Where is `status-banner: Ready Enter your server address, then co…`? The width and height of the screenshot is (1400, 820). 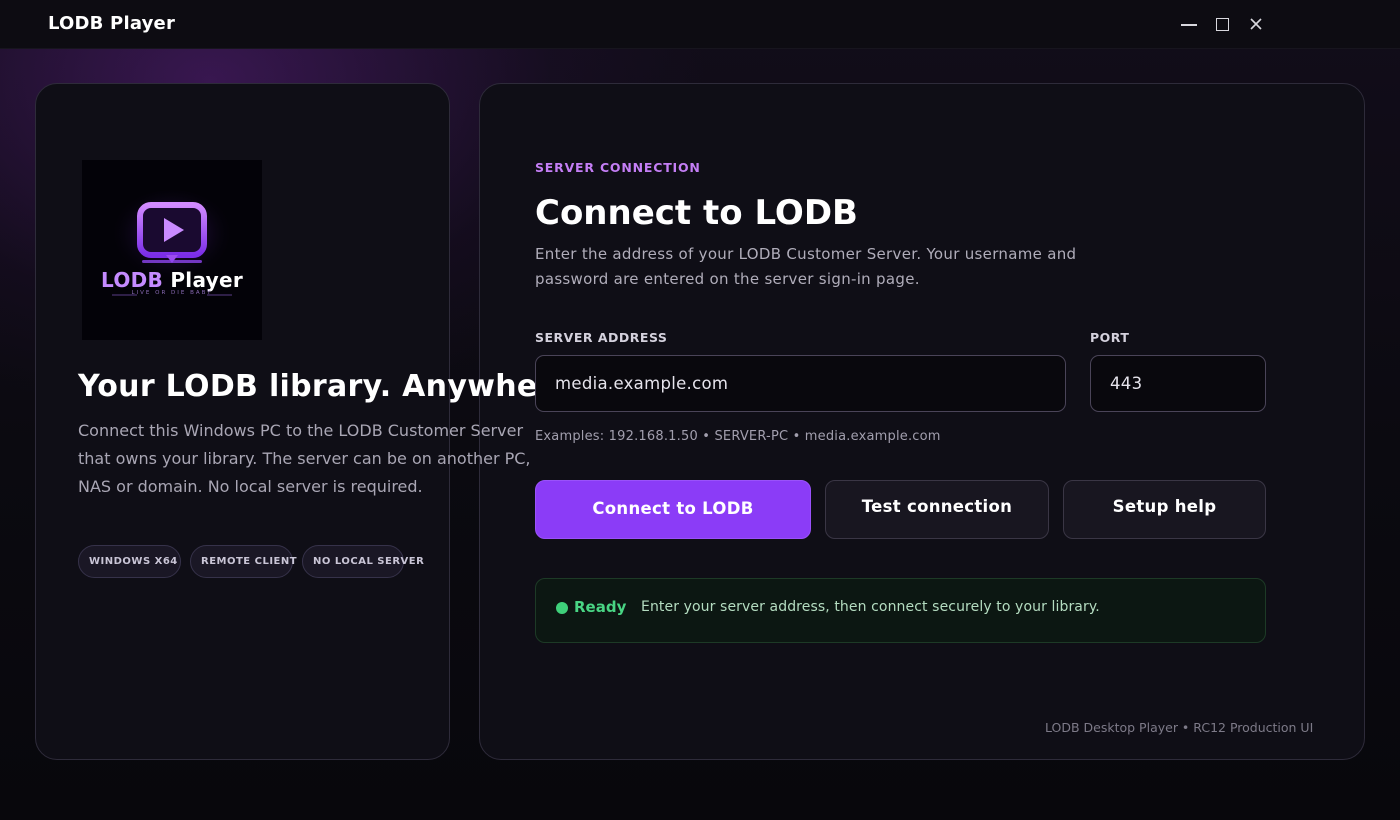
status-banner: Ready Enter your server address, then co… is located at coordinates (900, 610).